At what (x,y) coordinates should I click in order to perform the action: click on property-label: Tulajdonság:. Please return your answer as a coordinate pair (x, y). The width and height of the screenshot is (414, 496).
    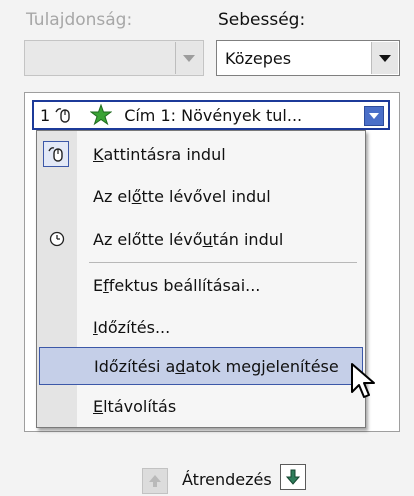
    Looking at the image, I should click on (79, 20).